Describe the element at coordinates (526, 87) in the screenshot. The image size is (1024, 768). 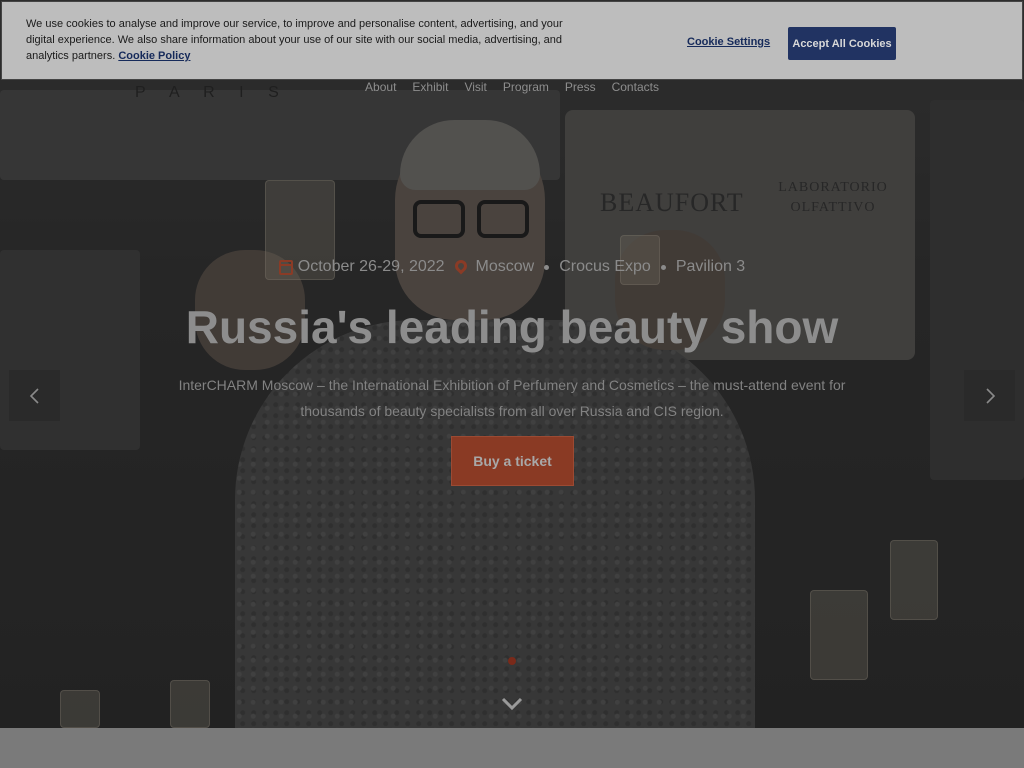
I see `nav-item-program: Program` at that location.